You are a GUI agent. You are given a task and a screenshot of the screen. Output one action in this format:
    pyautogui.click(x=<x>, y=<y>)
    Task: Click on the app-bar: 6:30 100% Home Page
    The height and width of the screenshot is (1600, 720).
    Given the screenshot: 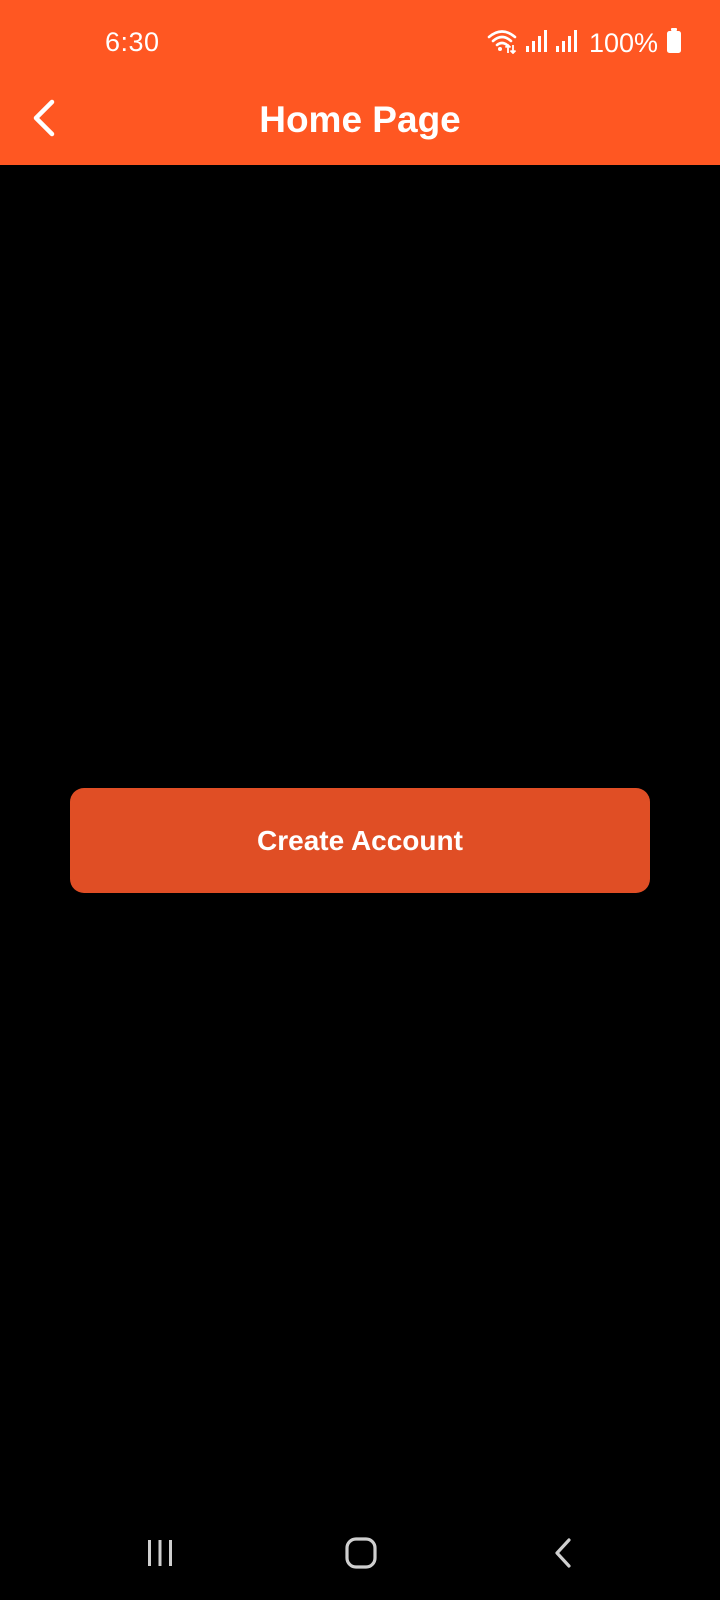 What is the action you would take?
    pyautogui.click(x=360, y=82)
    